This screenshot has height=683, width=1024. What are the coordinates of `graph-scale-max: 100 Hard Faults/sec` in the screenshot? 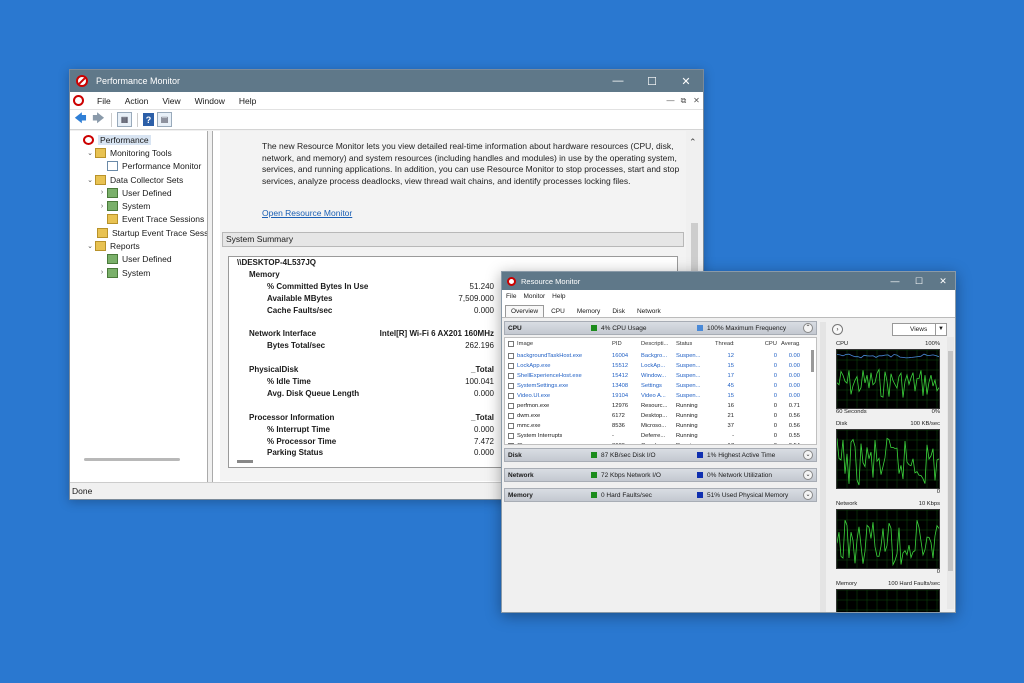 It's located at (914, 584).